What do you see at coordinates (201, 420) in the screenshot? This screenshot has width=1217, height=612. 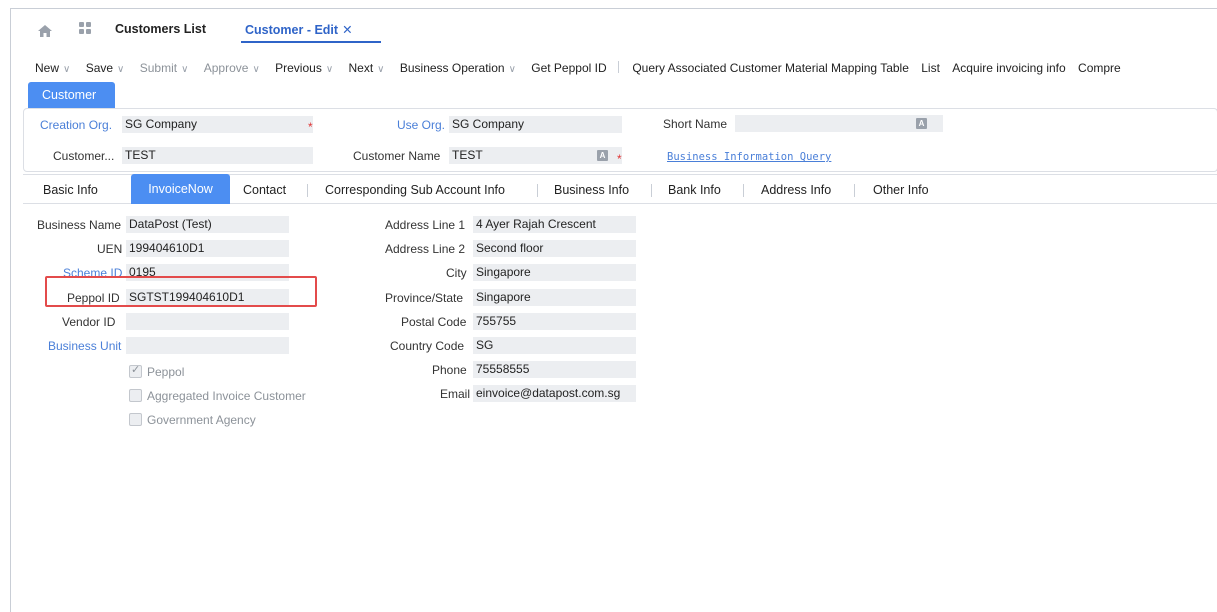 I see `government-agency-label: Government Agency` at bounding box center [201, 420].